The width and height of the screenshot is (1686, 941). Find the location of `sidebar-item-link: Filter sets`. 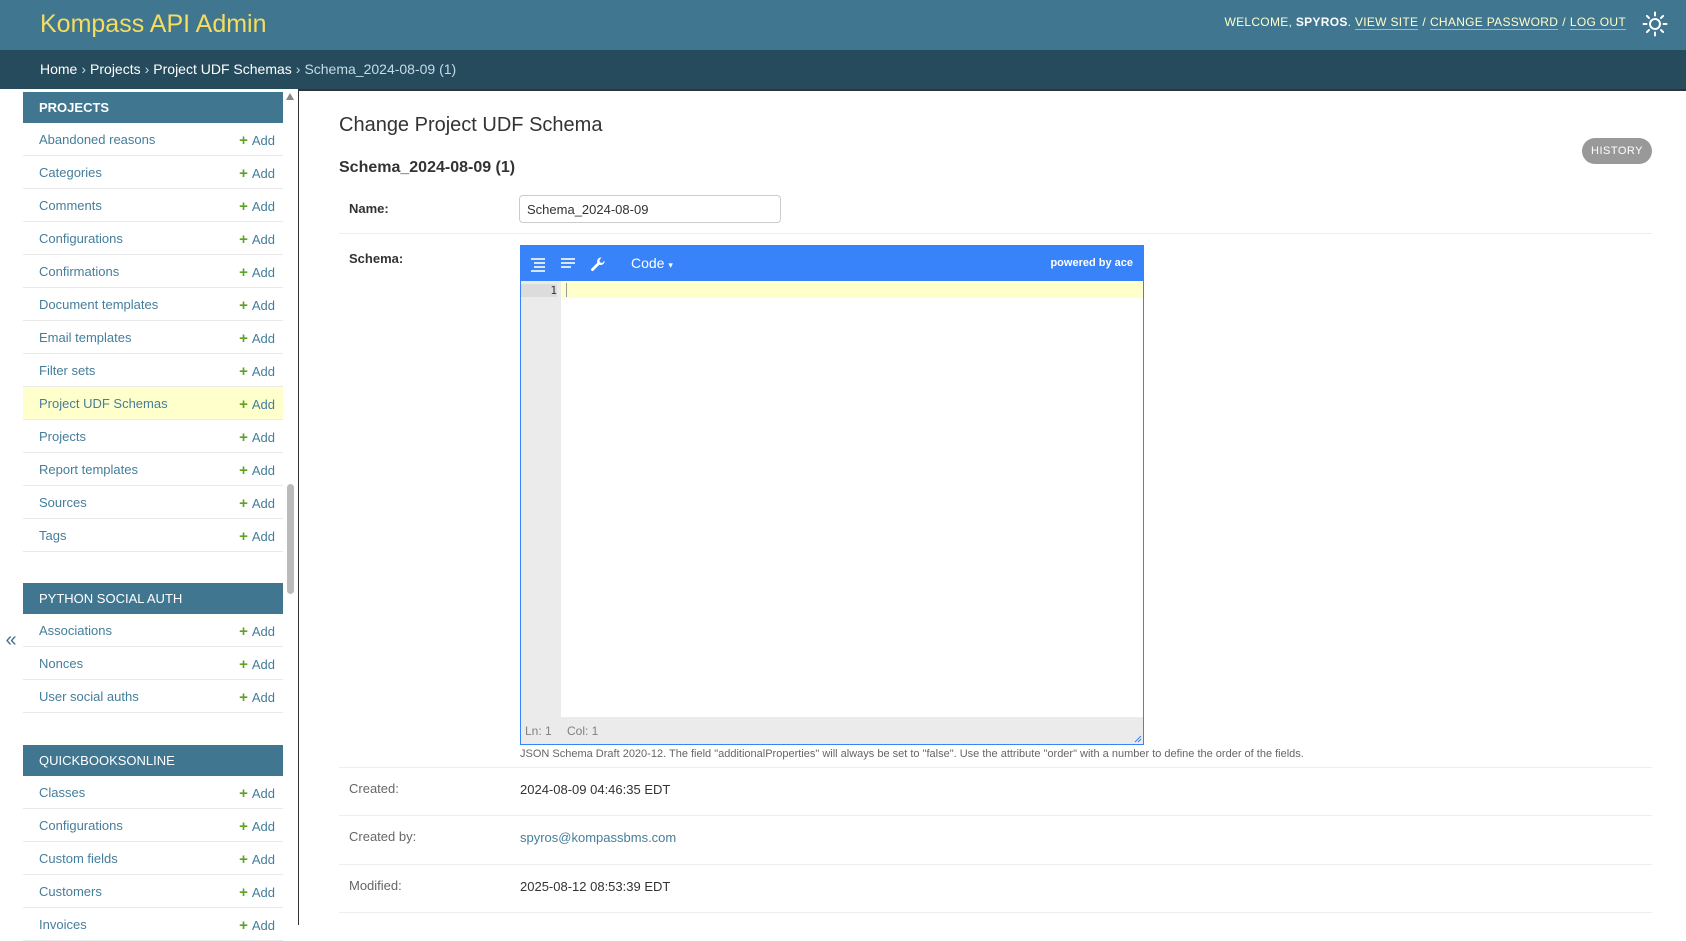

sidebar-item-link: Filter sets is located at coordinates (67, 370).